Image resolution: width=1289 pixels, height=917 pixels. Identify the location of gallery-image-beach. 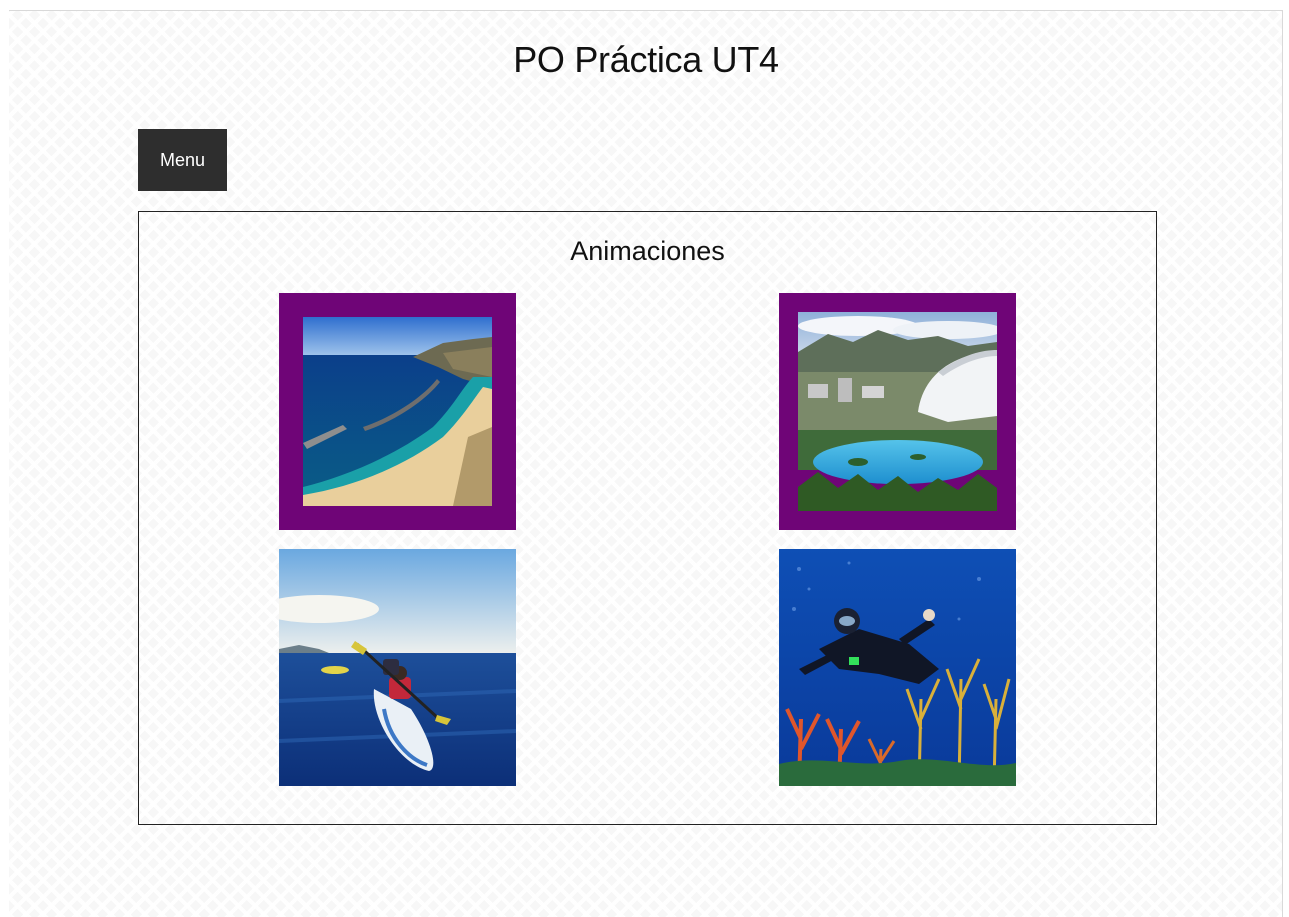
(397, 411).